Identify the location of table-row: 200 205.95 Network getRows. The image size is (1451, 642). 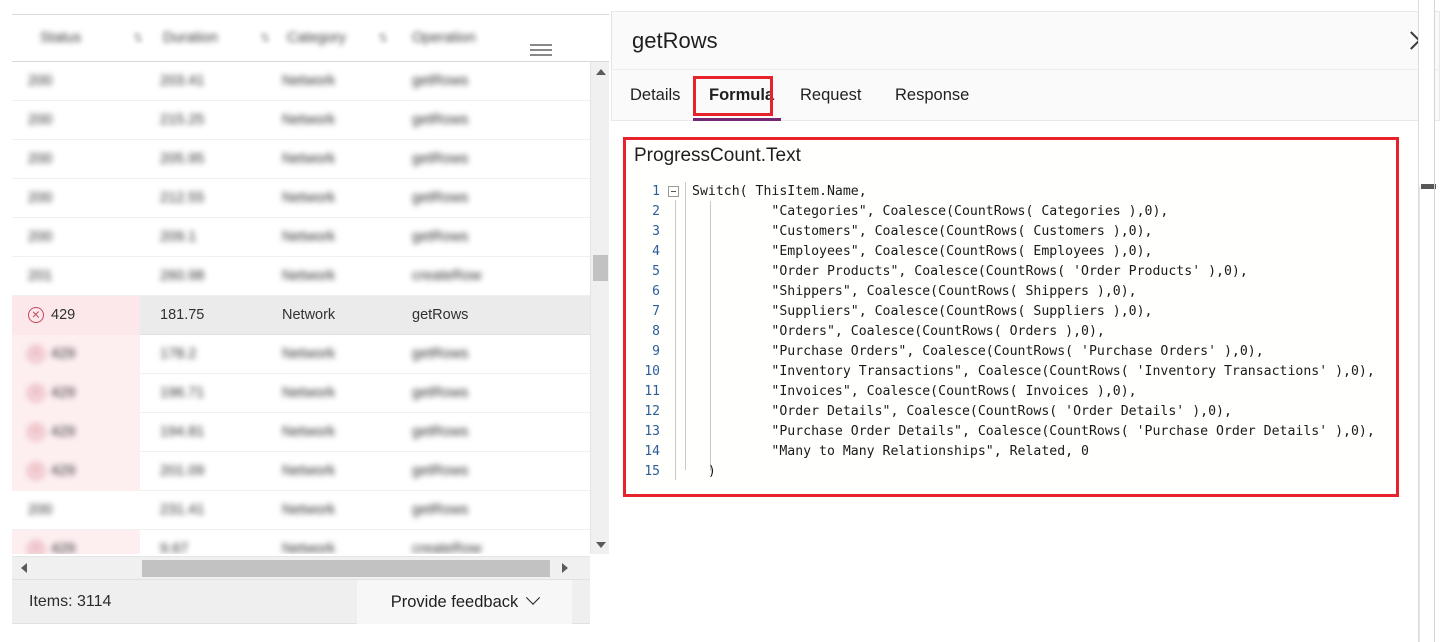
(301, 159).